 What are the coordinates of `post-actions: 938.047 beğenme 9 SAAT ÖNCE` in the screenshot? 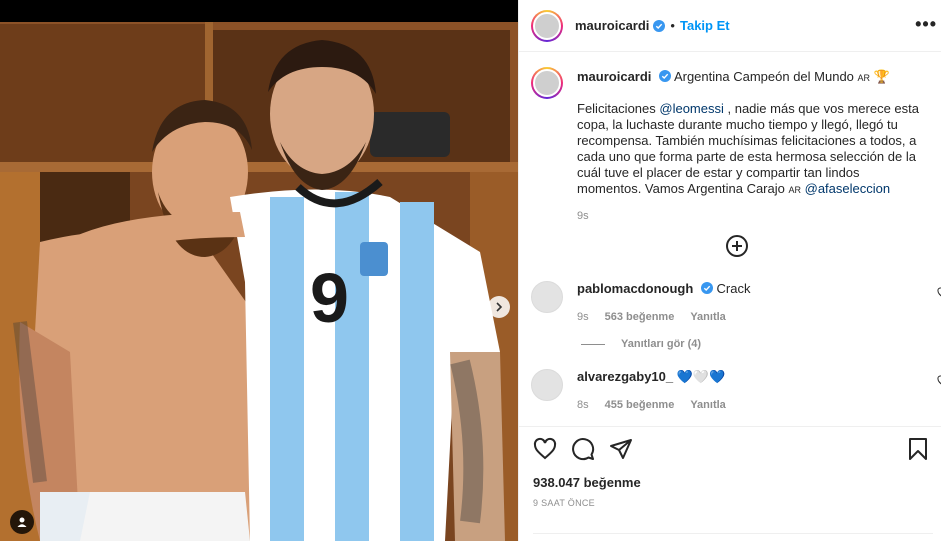 It's located at (730, 483).